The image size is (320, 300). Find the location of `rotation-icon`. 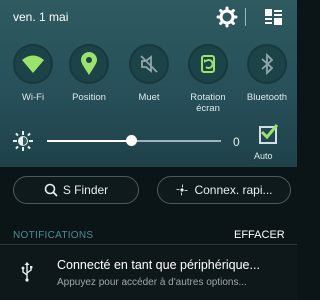

rotation-icon is located at coordinates (208, 64).